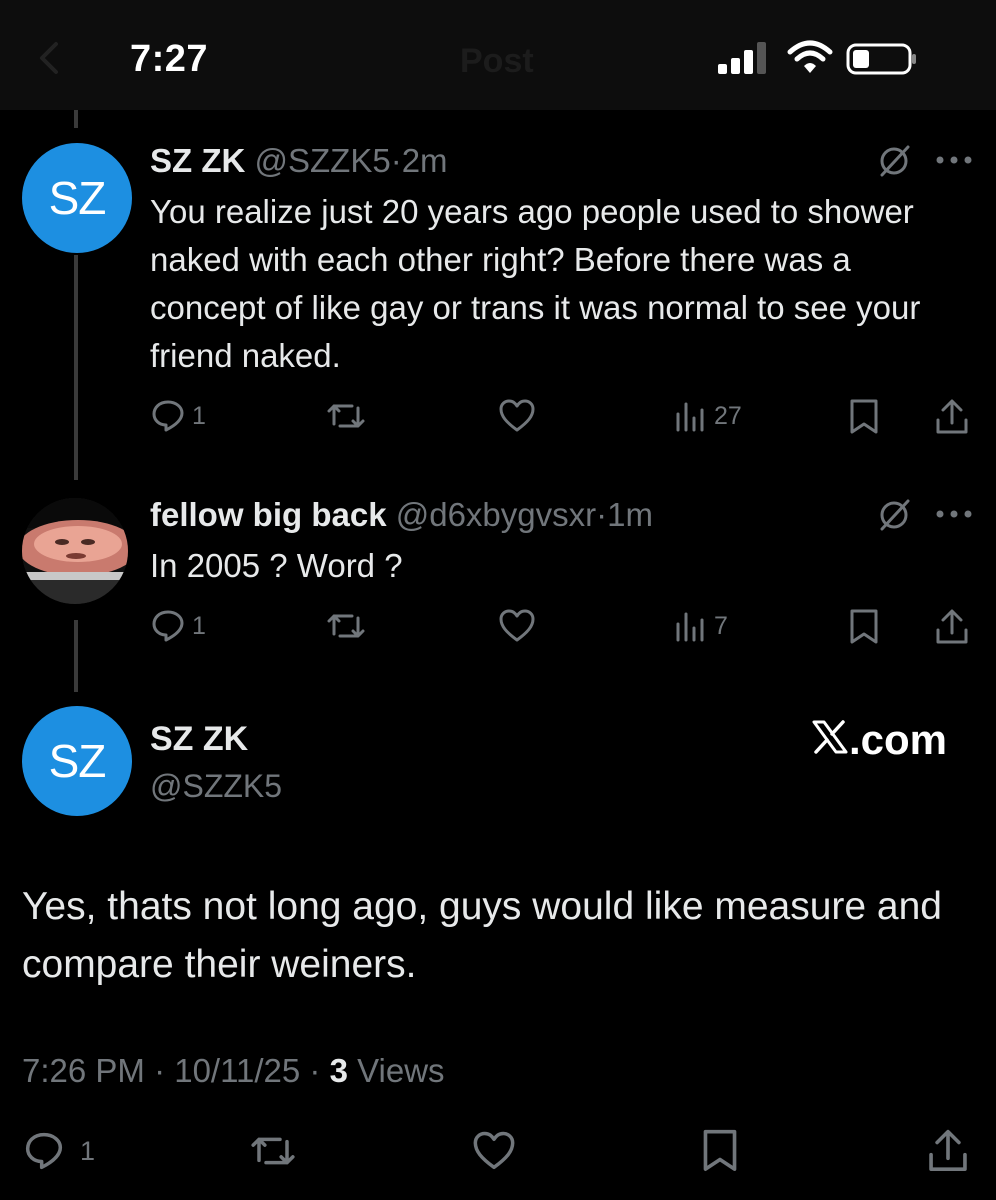 The image size is (996, 1200). I want to click on tweet-text: In 2005 ? Word ?, so click(276, 565).